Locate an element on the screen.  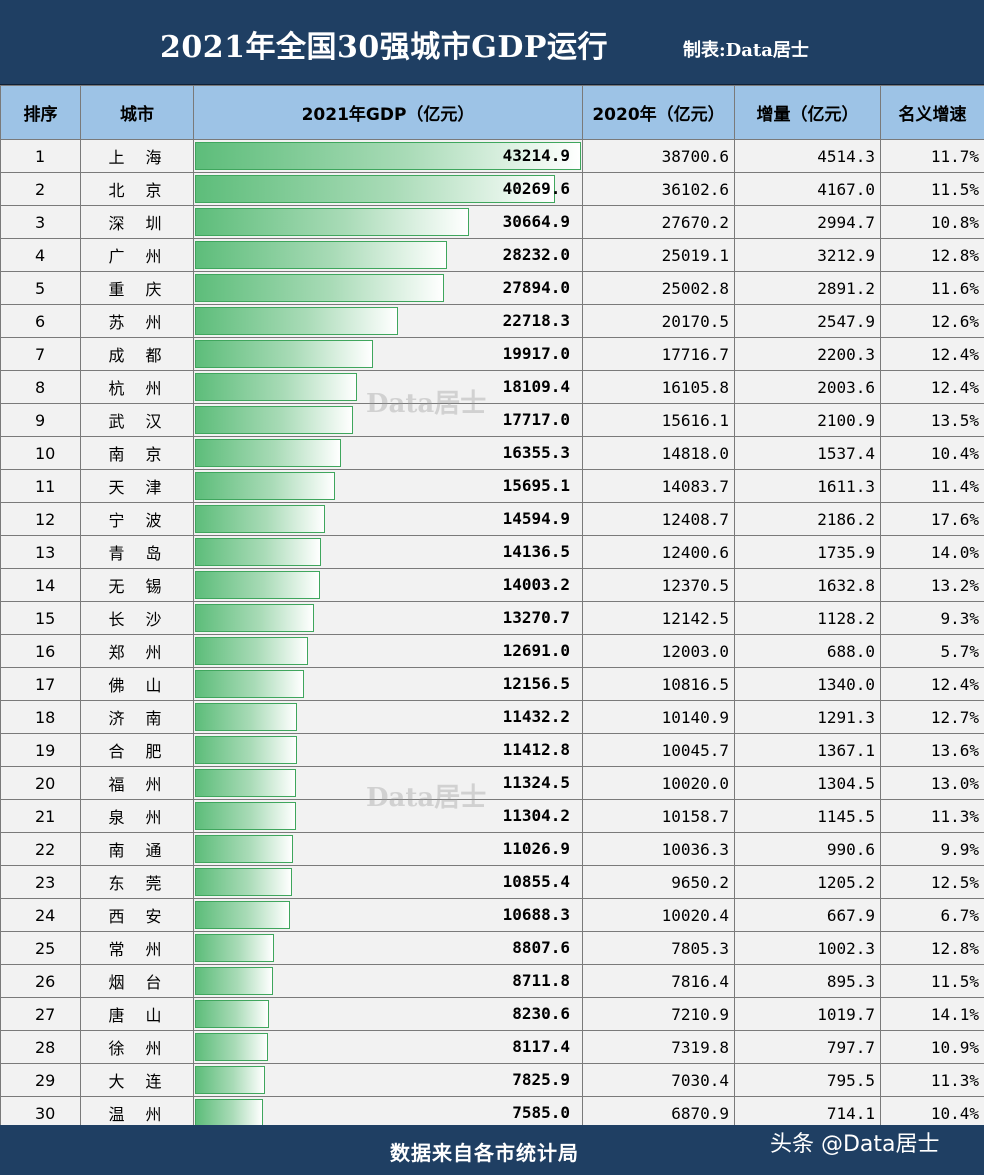
rank-cell: 21 is located at coordinates (40, 816).